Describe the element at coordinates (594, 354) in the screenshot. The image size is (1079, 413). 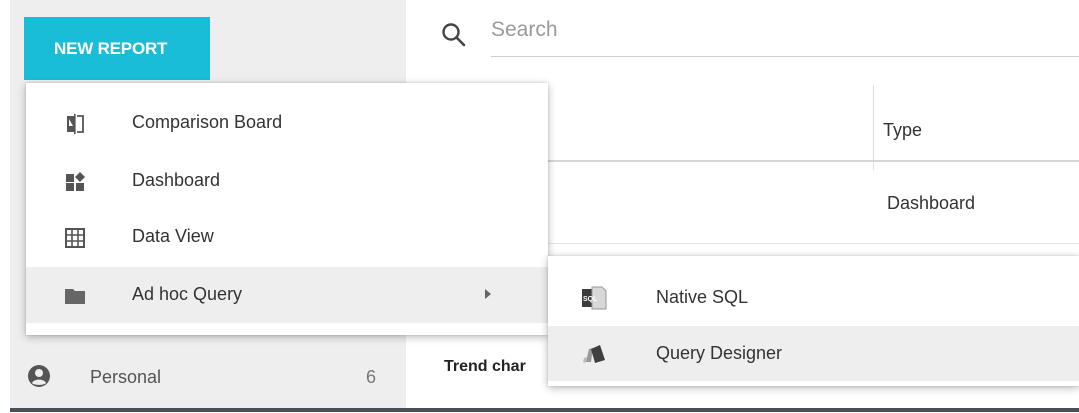
I see `query-designer-icon` at that location.